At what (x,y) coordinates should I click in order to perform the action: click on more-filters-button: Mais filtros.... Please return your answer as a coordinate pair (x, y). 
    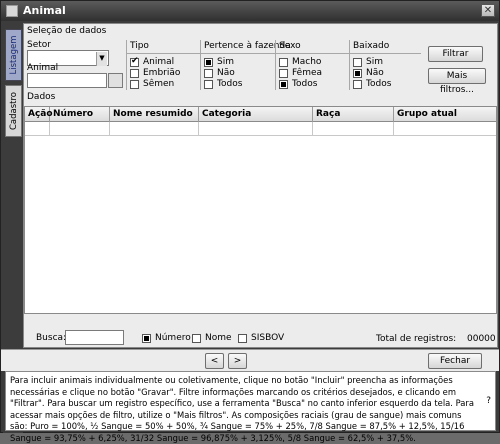
    Looking at the image, I should click on (457, 81).